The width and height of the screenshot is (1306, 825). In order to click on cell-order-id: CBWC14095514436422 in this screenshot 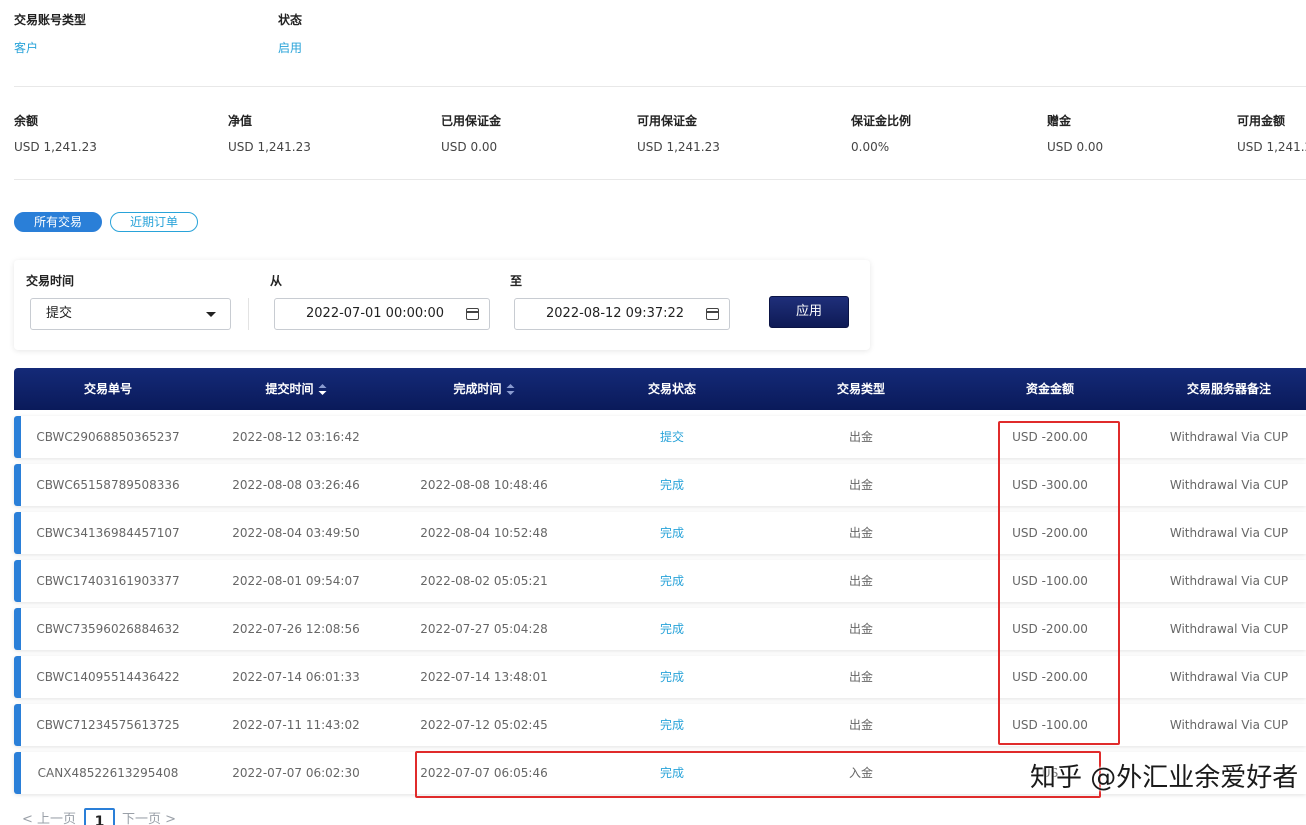, I will do `click(108, 677)`.